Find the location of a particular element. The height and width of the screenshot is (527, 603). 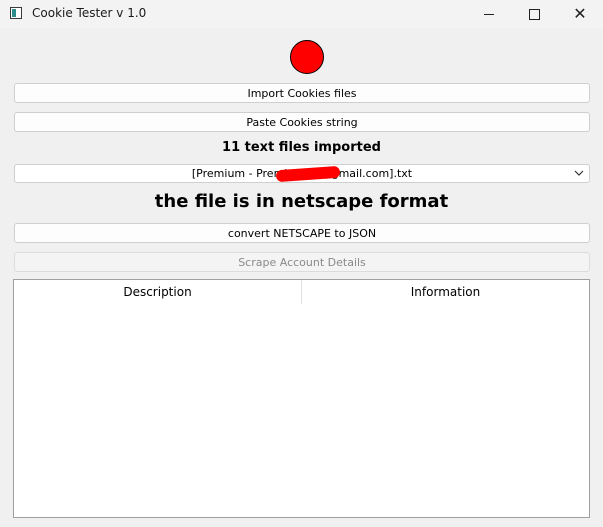

minimize-icon is located at coordinates (489, 14).